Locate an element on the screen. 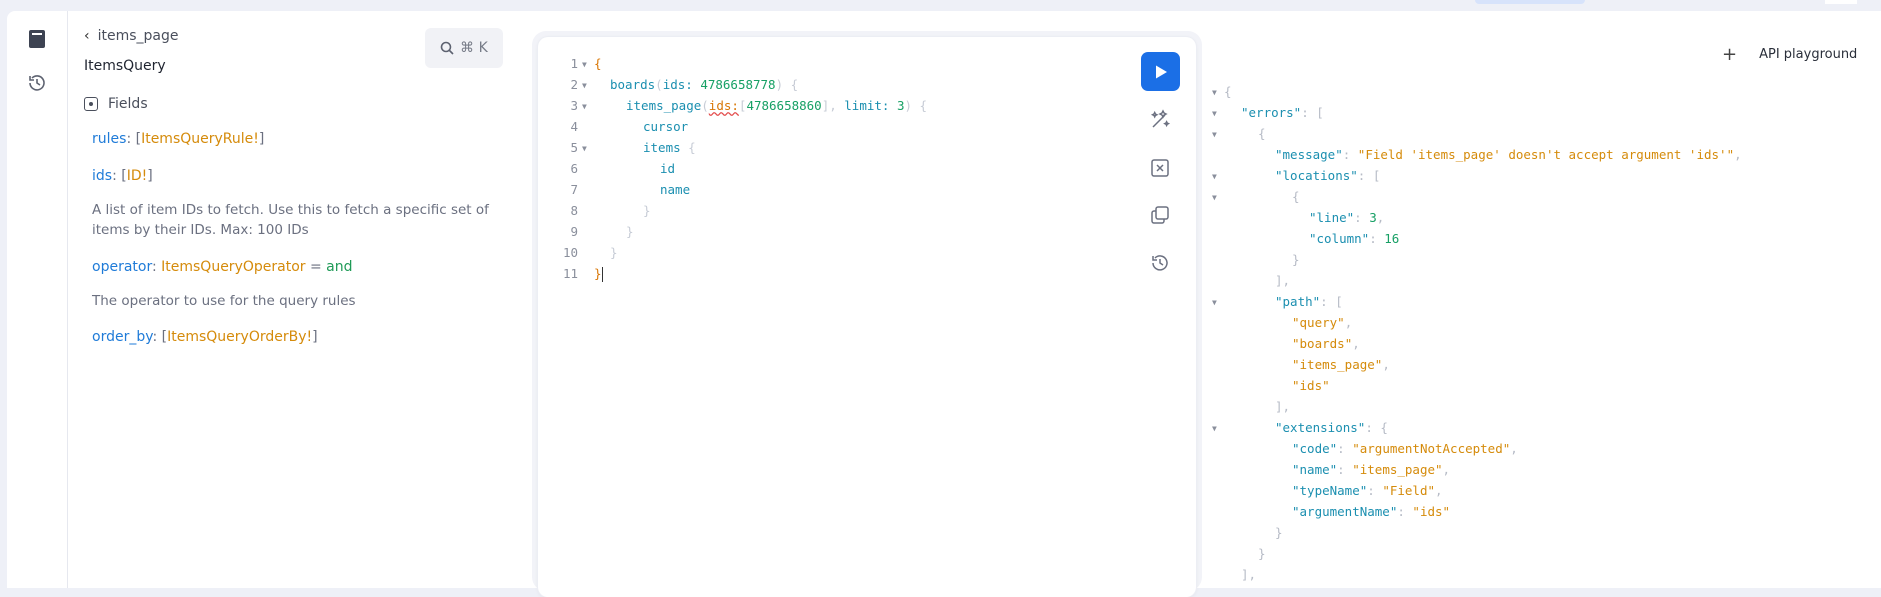 The width and height of the screenshot is (1881, 597). line-number: 2 is located at coordinates (574, 84).